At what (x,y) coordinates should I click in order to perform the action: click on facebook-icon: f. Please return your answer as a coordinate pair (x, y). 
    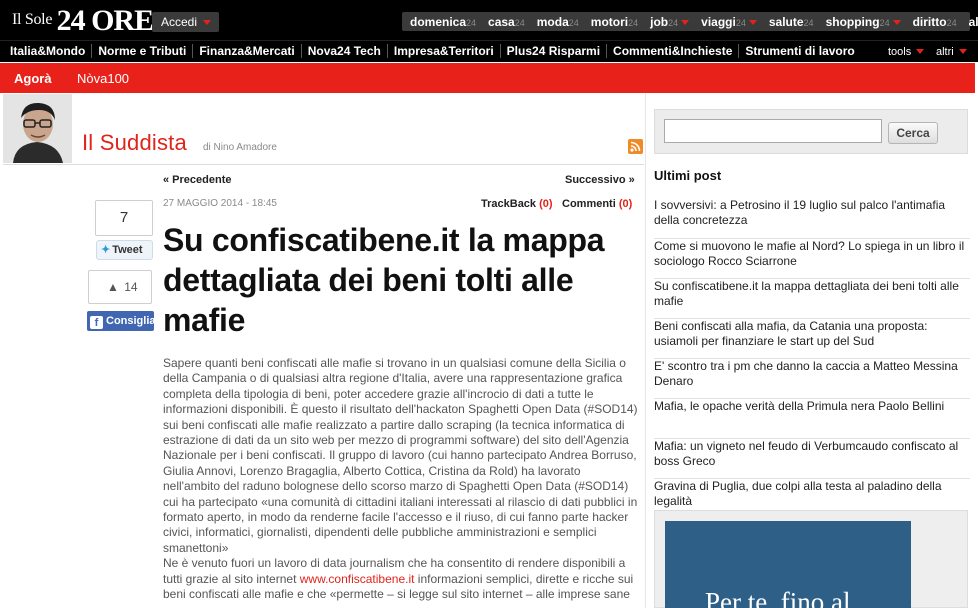
    Looking at the image, I should click on (96, 322).